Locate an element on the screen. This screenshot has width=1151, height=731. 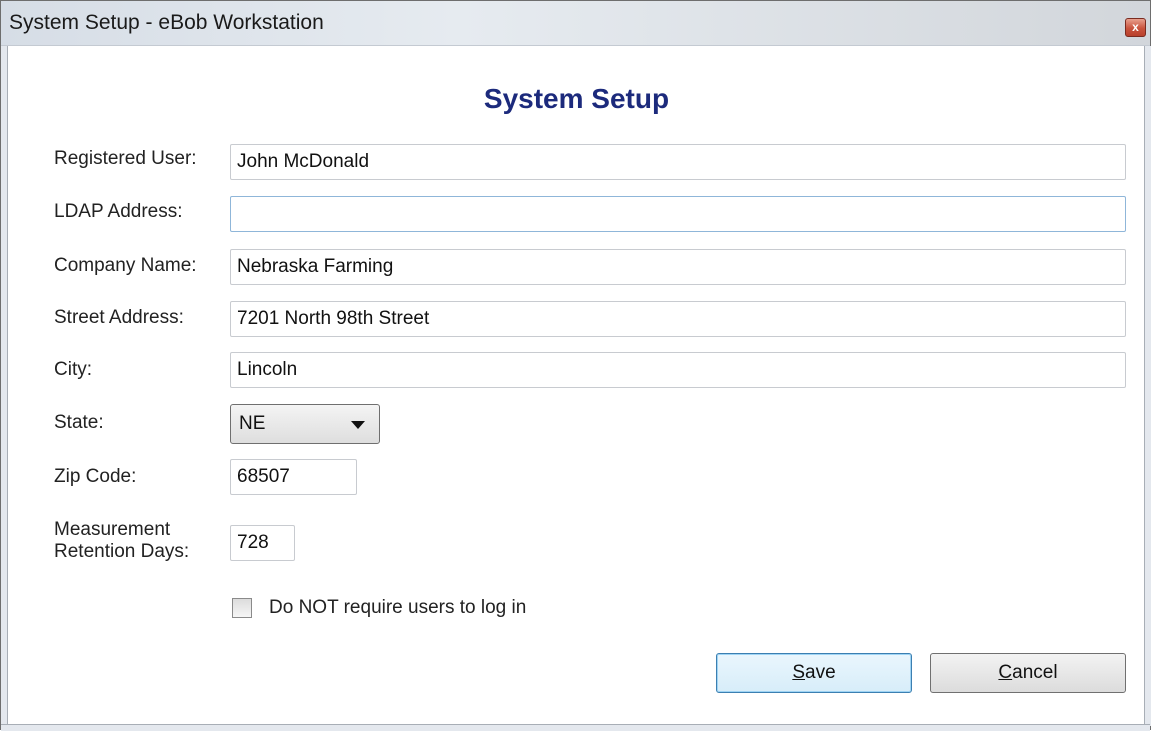
registered-user-label: Registered User: is located at coordinates (125, 158).